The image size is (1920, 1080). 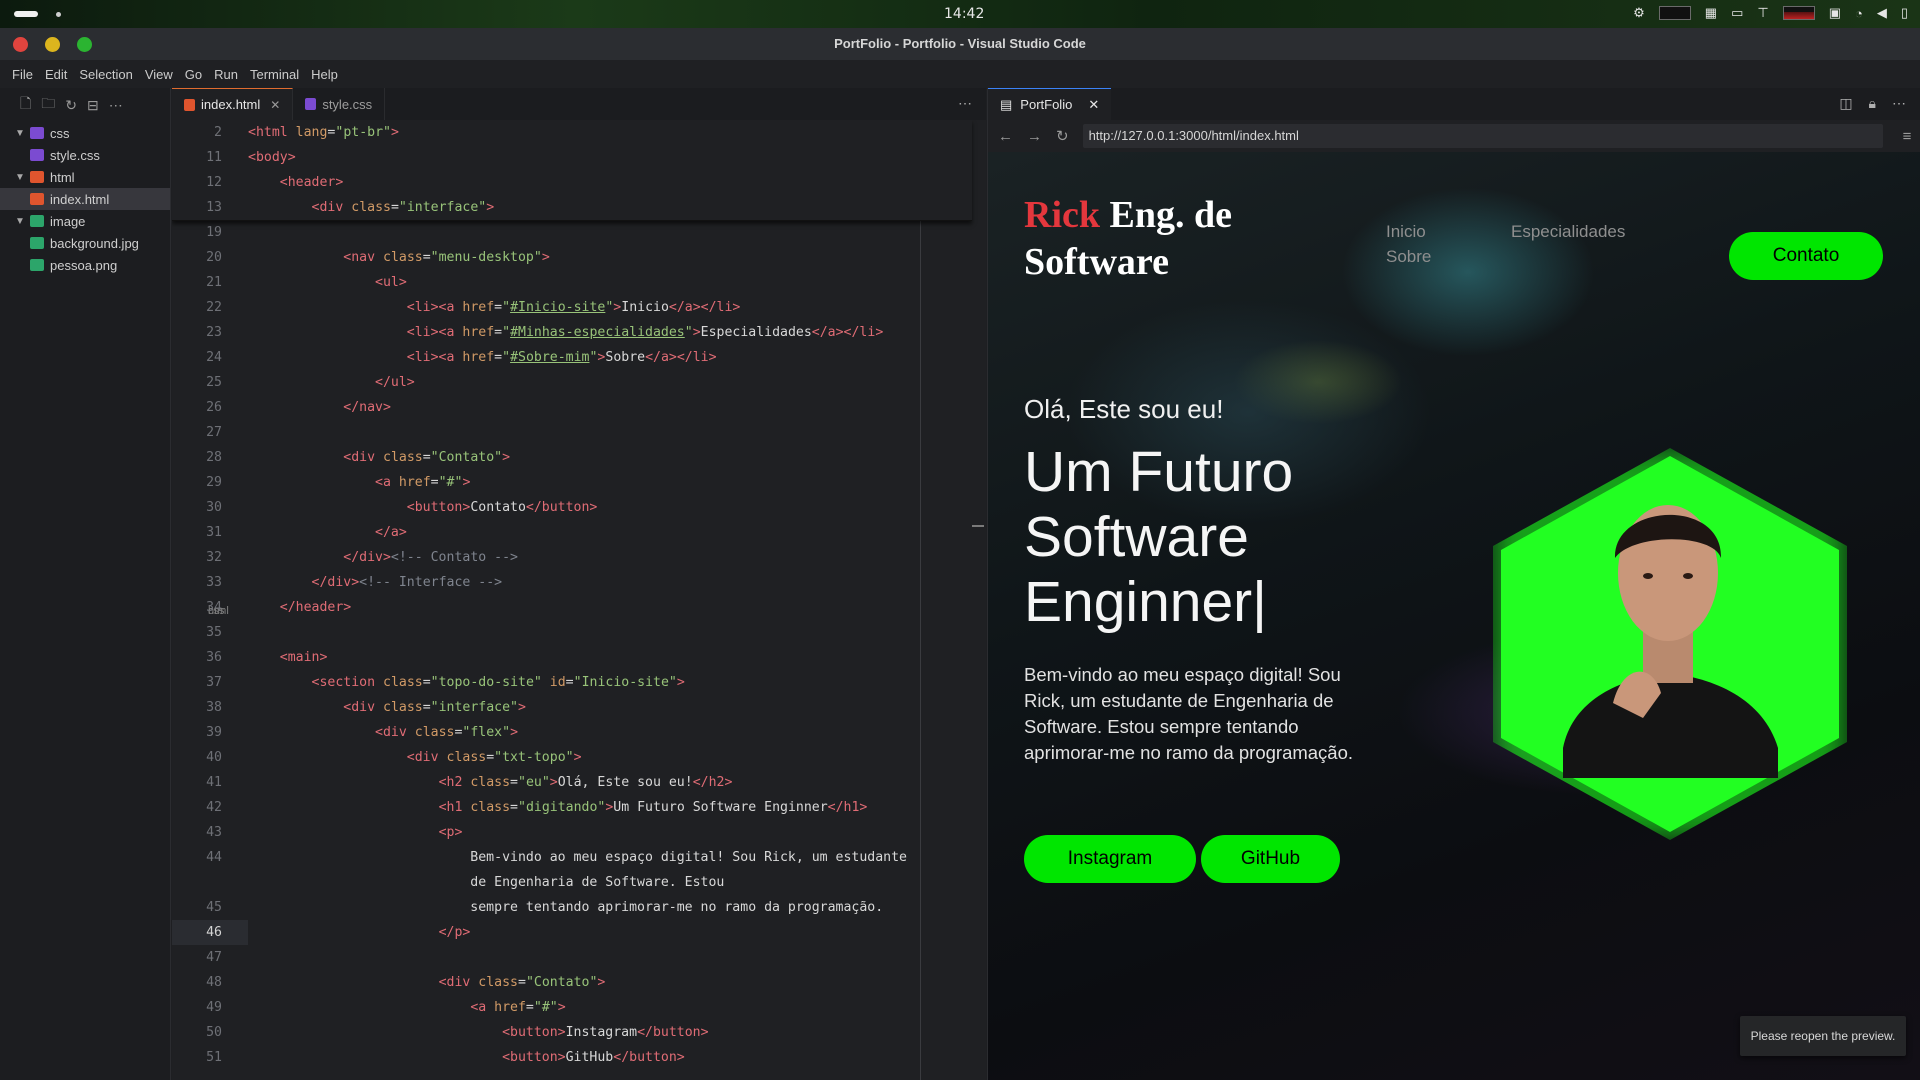 I want to click on github-button: GitHub, so click(x=1270, y=859).